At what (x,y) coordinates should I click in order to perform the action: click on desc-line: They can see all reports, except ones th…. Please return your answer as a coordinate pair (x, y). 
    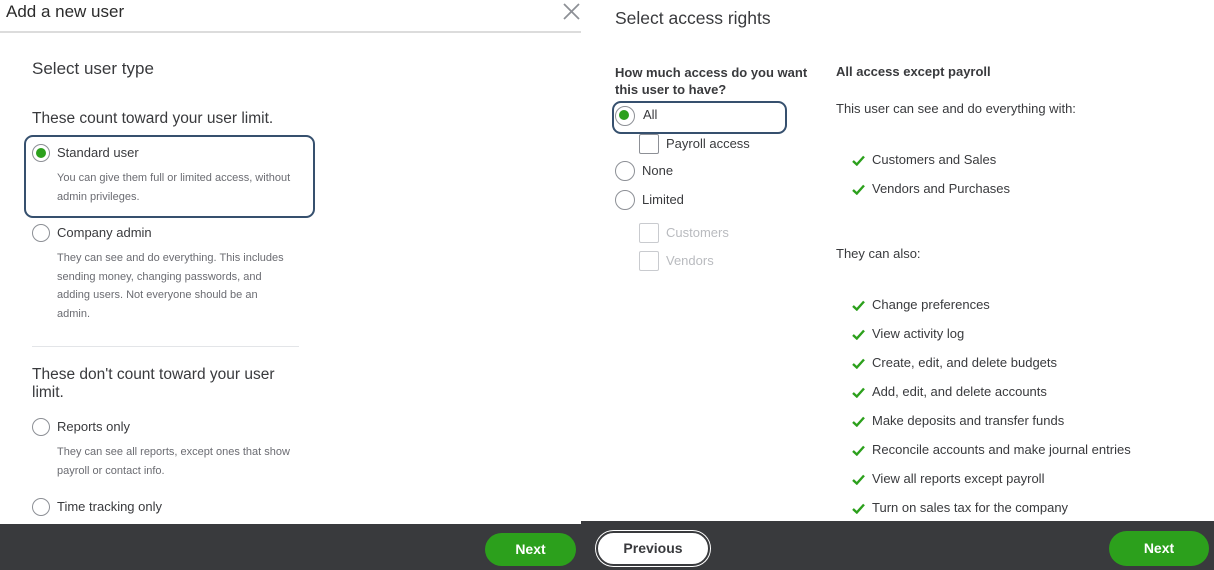
    Looking at the image, I should click on (173, 452).